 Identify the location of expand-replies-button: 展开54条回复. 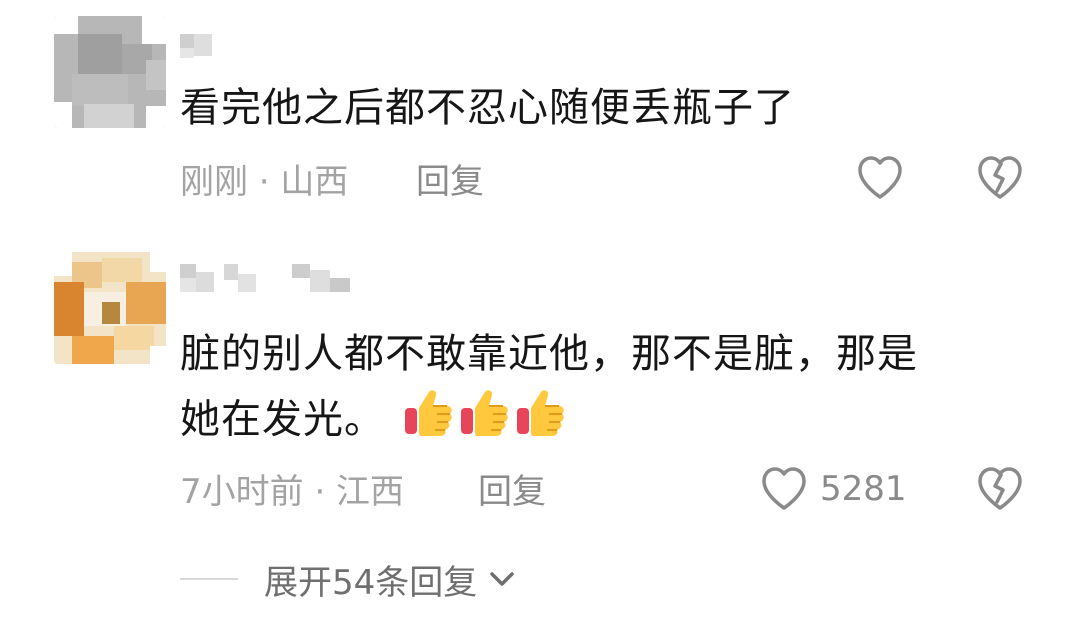
(348, 579).